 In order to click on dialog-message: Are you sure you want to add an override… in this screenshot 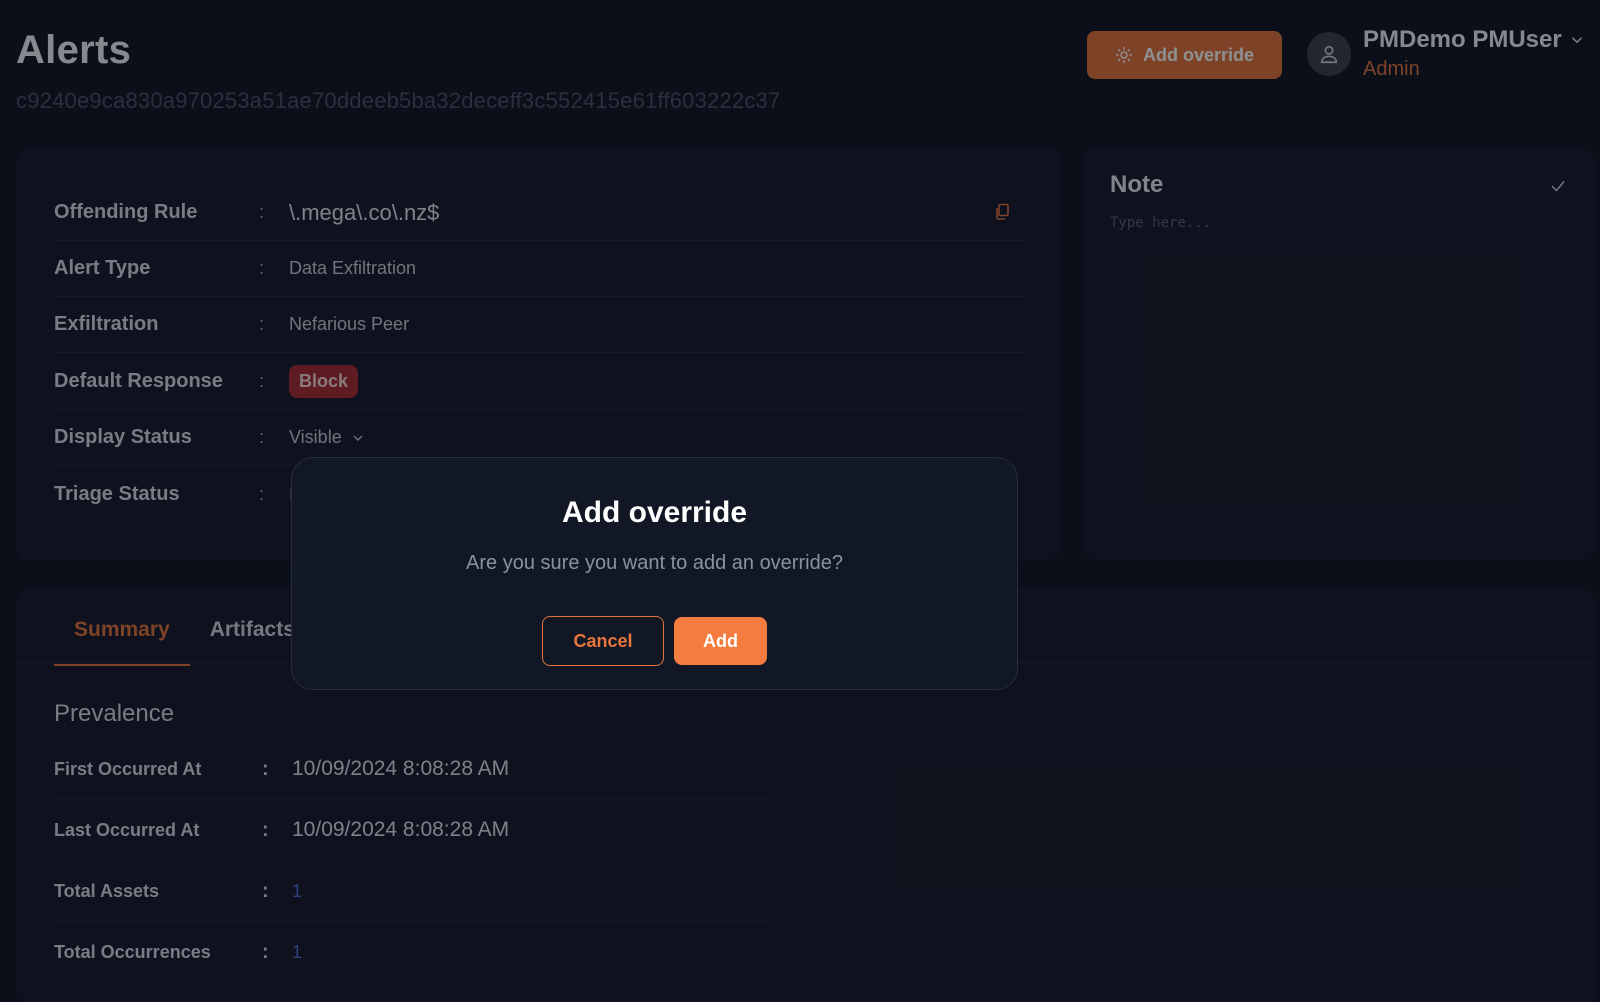, I will do `click(654, 563)`.